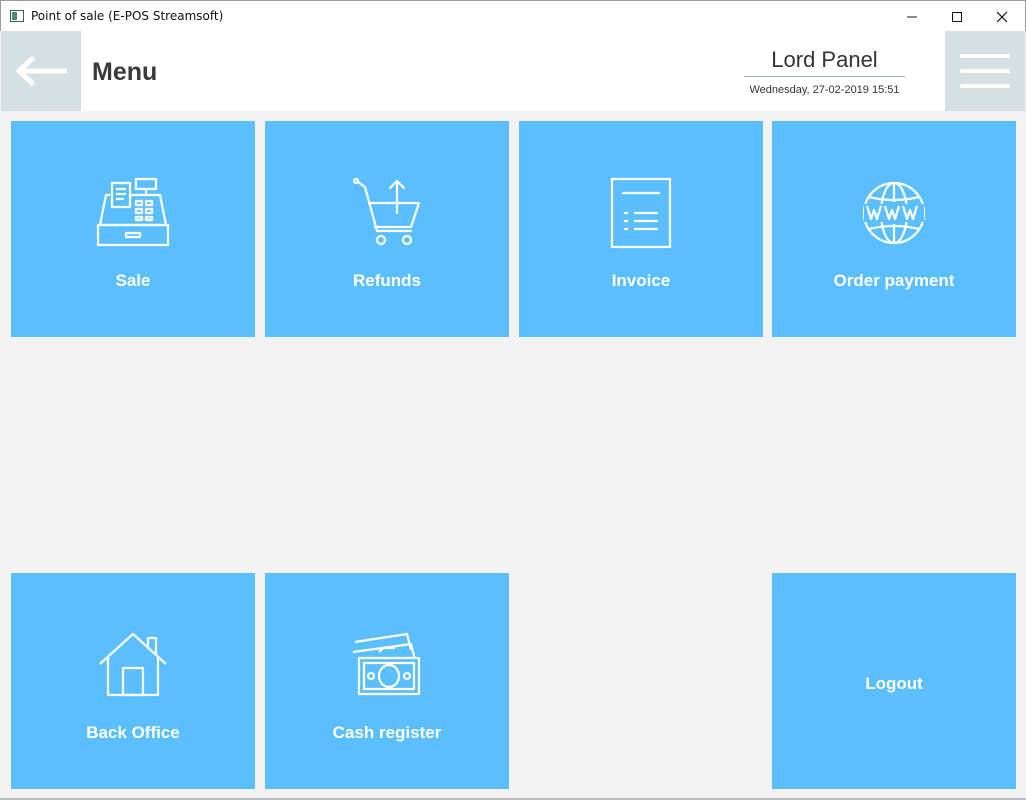 Image resolution: width=1026 pixels, height=800 pixels. Describe the element at coordinates (386, 211) in the screenshot. I see `cart-return-icon` at that location.